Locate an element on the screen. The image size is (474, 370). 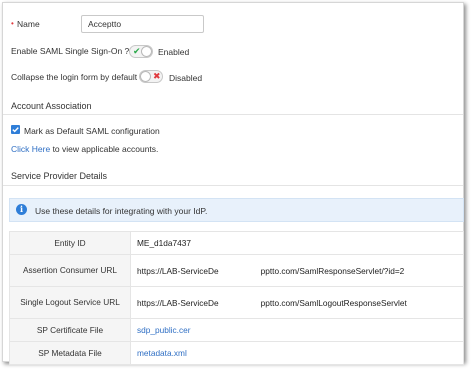
collapse-toggle: ✖ is located at coordinates (151, 76).